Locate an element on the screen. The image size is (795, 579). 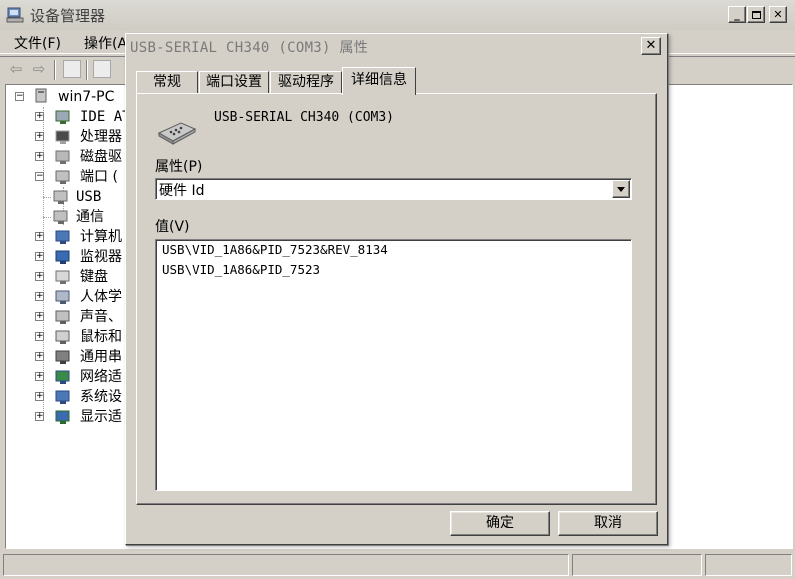
tree-root-label: win7-PC is located at coordinates (86, 97).